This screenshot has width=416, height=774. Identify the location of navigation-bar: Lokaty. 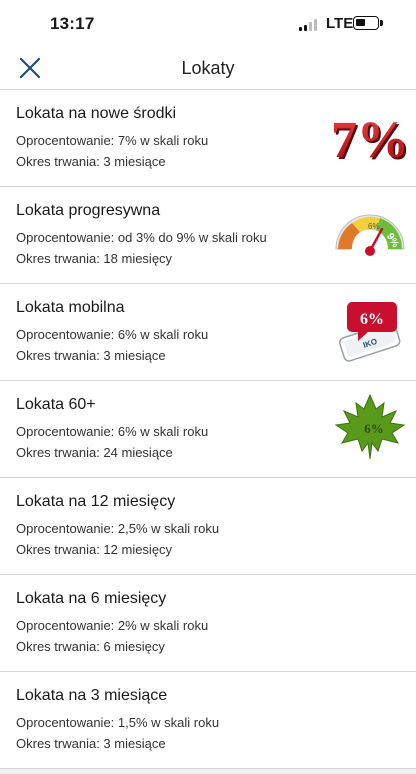
(208, 69).